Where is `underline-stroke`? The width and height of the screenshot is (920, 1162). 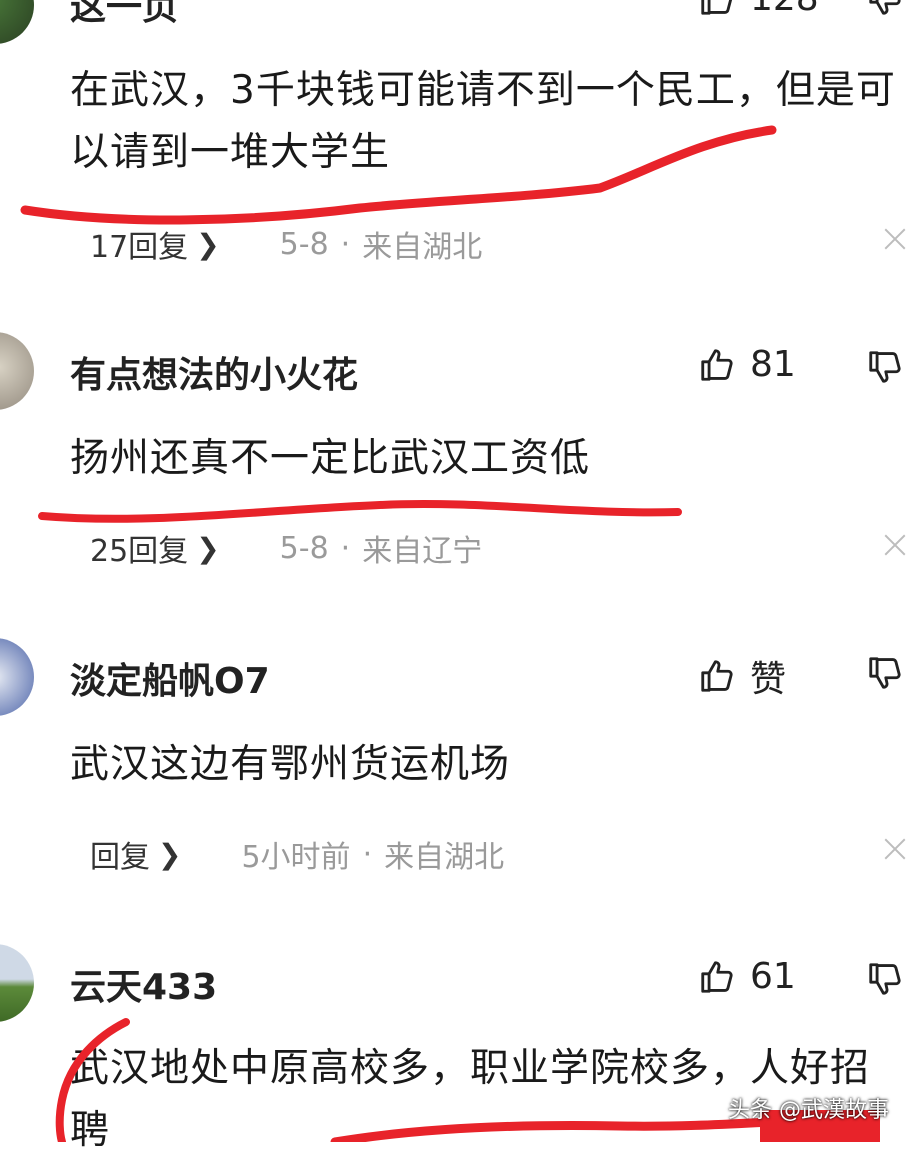
underline-stroke is located at coordinates (360, 511).